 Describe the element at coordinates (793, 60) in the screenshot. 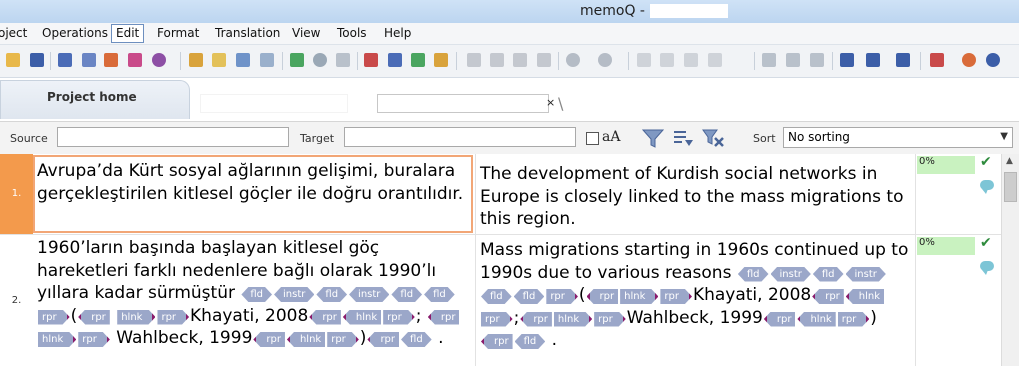

I see `tag-icon` at that location.